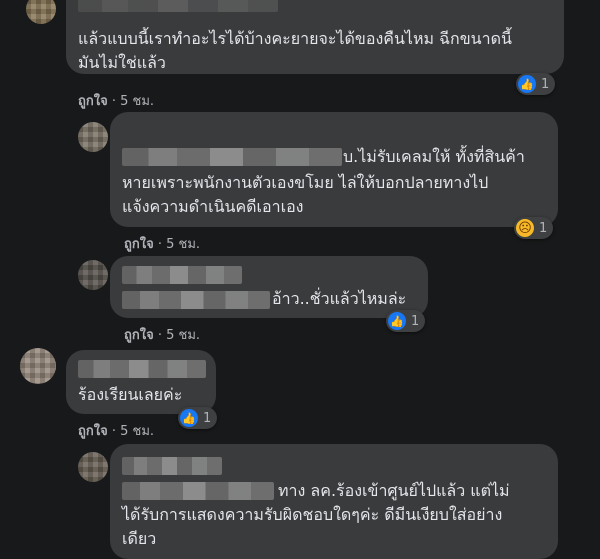 This screenshot has width=600, height=559. Describe the element at coordinates (130, 394) in the screenshot. I see `comment-text-line: ร้องเรียนเลยค่ะ` at that location.